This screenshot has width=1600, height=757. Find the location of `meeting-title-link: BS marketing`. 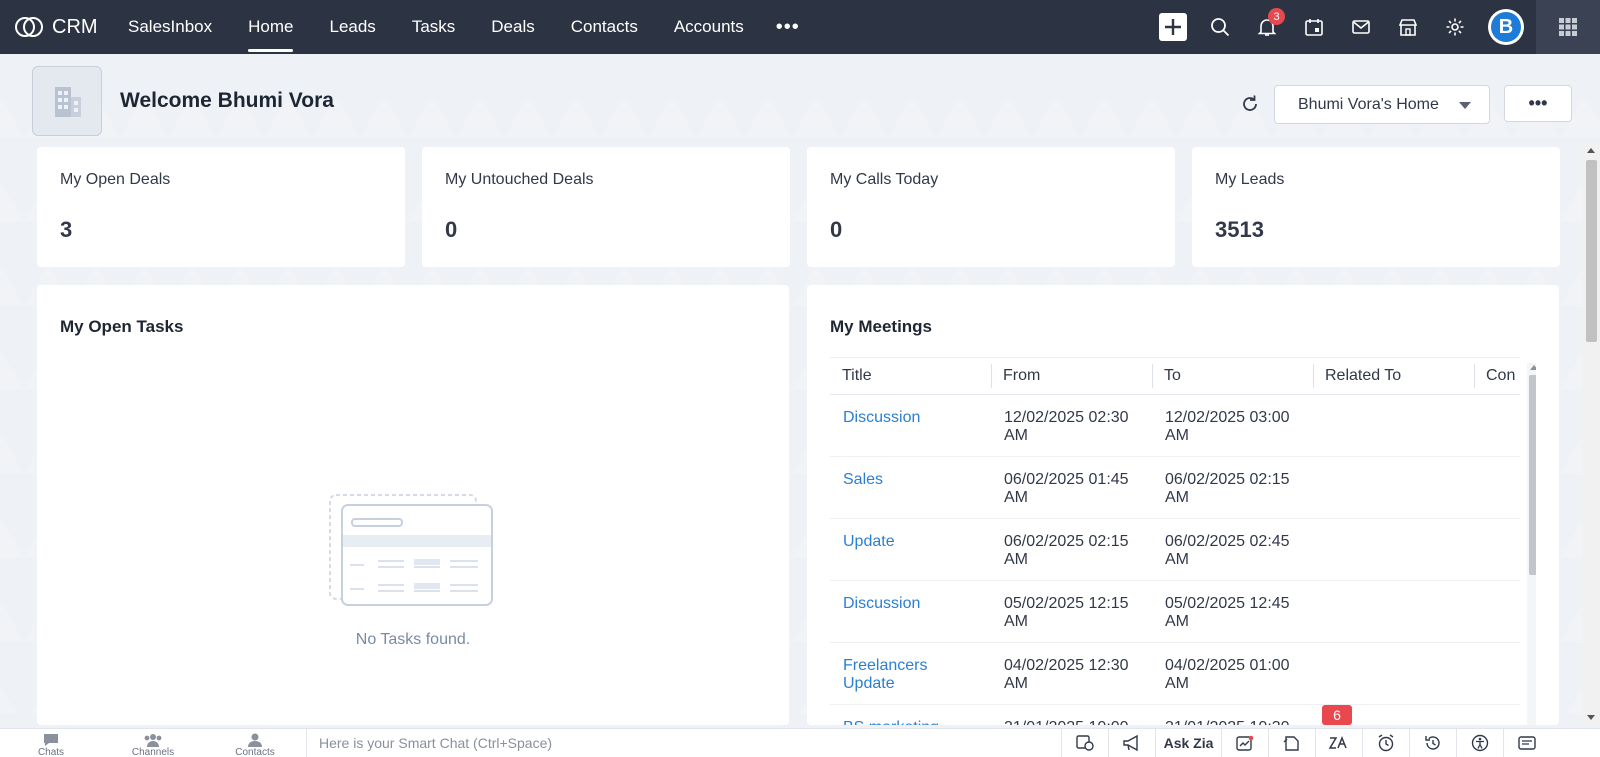

meeting-title-link: BS marketing is located at coordinates (910, 714).